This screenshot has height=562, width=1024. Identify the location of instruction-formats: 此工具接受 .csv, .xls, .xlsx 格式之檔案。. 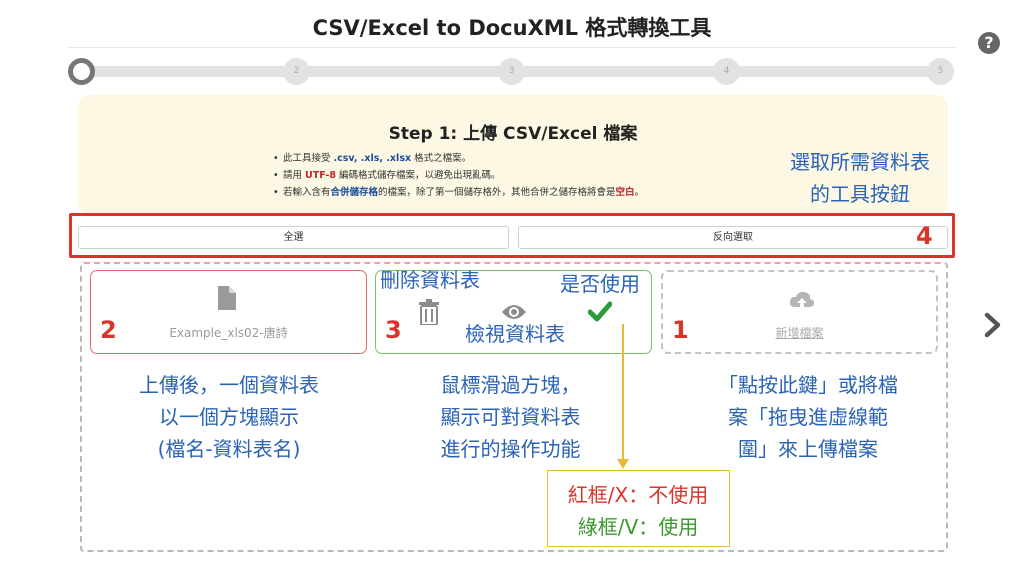
(523, 158).